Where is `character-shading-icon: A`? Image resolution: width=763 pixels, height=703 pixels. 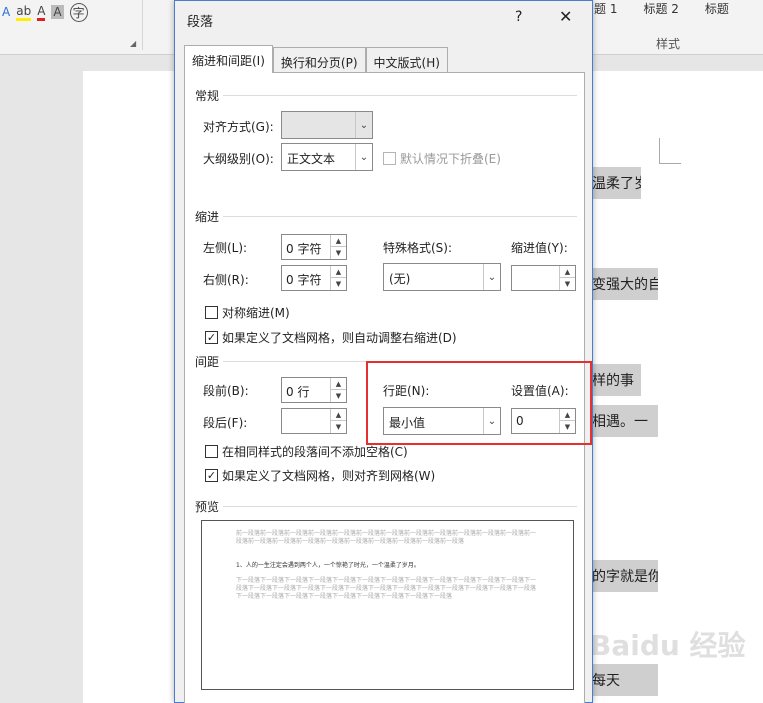 character-shading-icon: A is located at coordinates (57, 12).